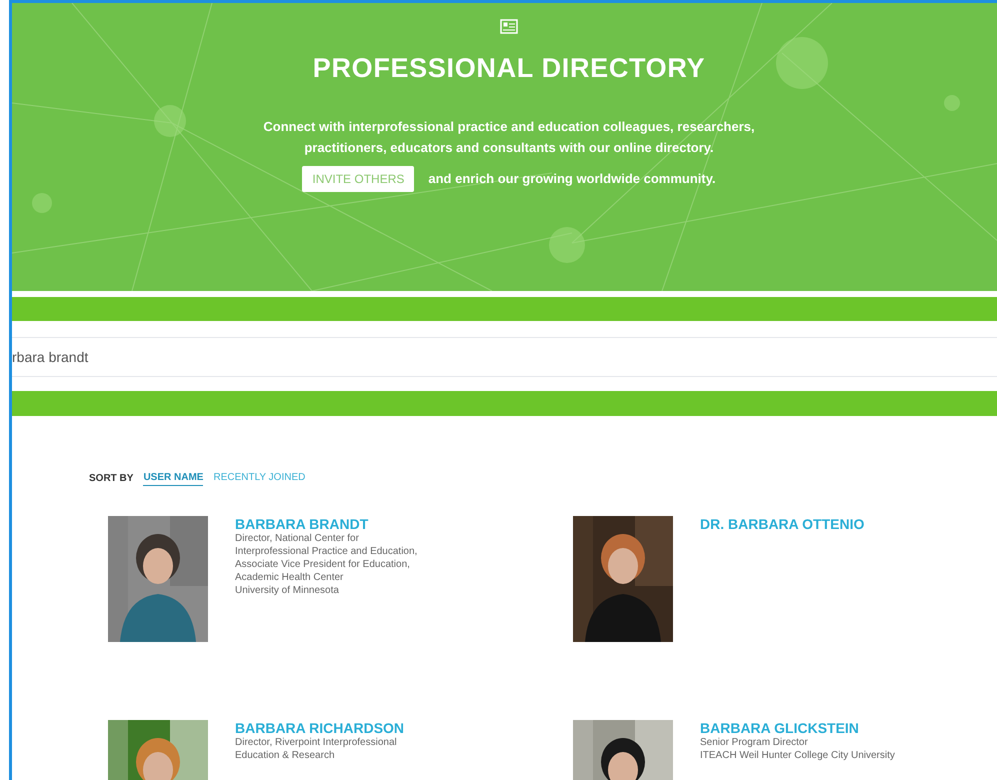 The height and width of the screenshot is (780, 997). Describe the element at coordinates (509, 26) in the screenshot. I see `id-card-icon` at that location.